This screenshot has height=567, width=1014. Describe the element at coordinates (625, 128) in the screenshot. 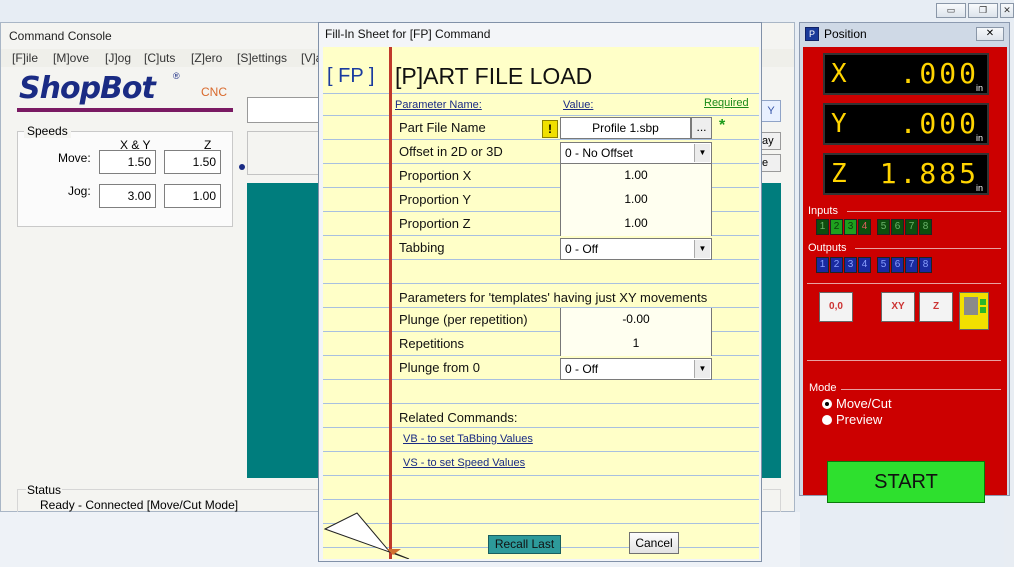

I see `part-file-name-input: Profile 1.sbp` at that location.